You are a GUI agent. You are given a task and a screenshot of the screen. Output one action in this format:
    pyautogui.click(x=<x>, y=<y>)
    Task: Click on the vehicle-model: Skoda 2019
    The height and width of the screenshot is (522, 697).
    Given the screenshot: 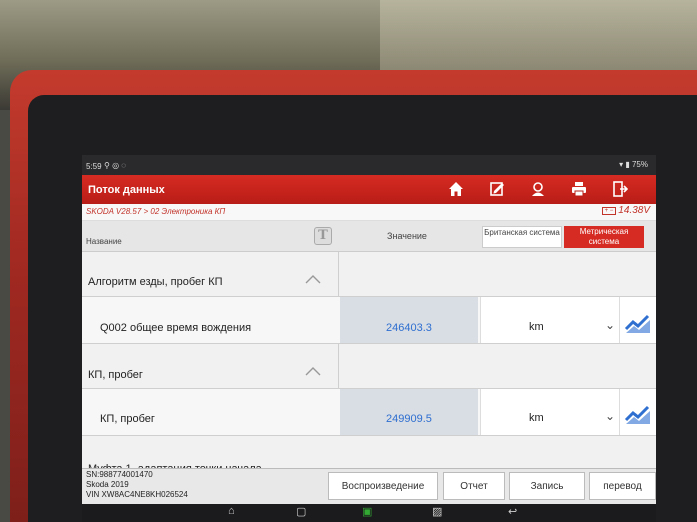 What is the action you would take?
    pyautogui.click(x=107, y=484)
    